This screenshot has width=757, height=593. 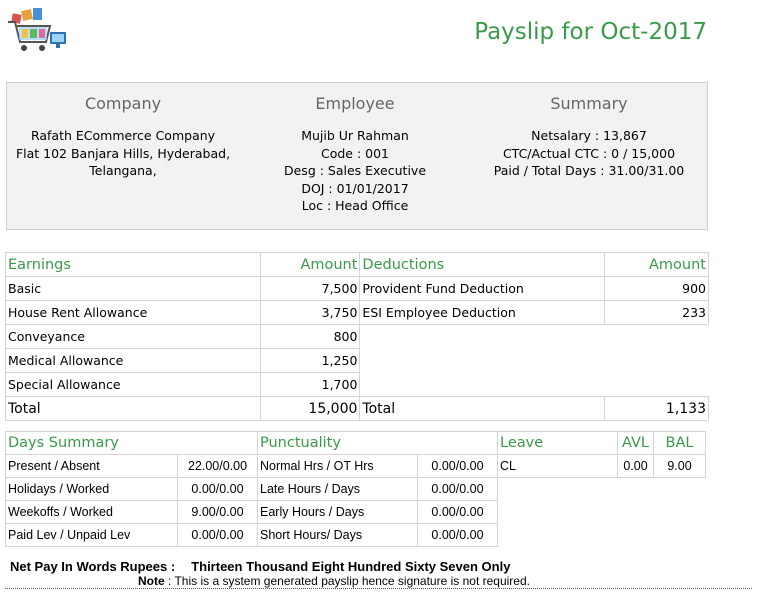 What do you see at coordinates (337, 489) in the screenshot?
I see `punctuality-label: Late Hours / Days` at bounding box center [337, 489].